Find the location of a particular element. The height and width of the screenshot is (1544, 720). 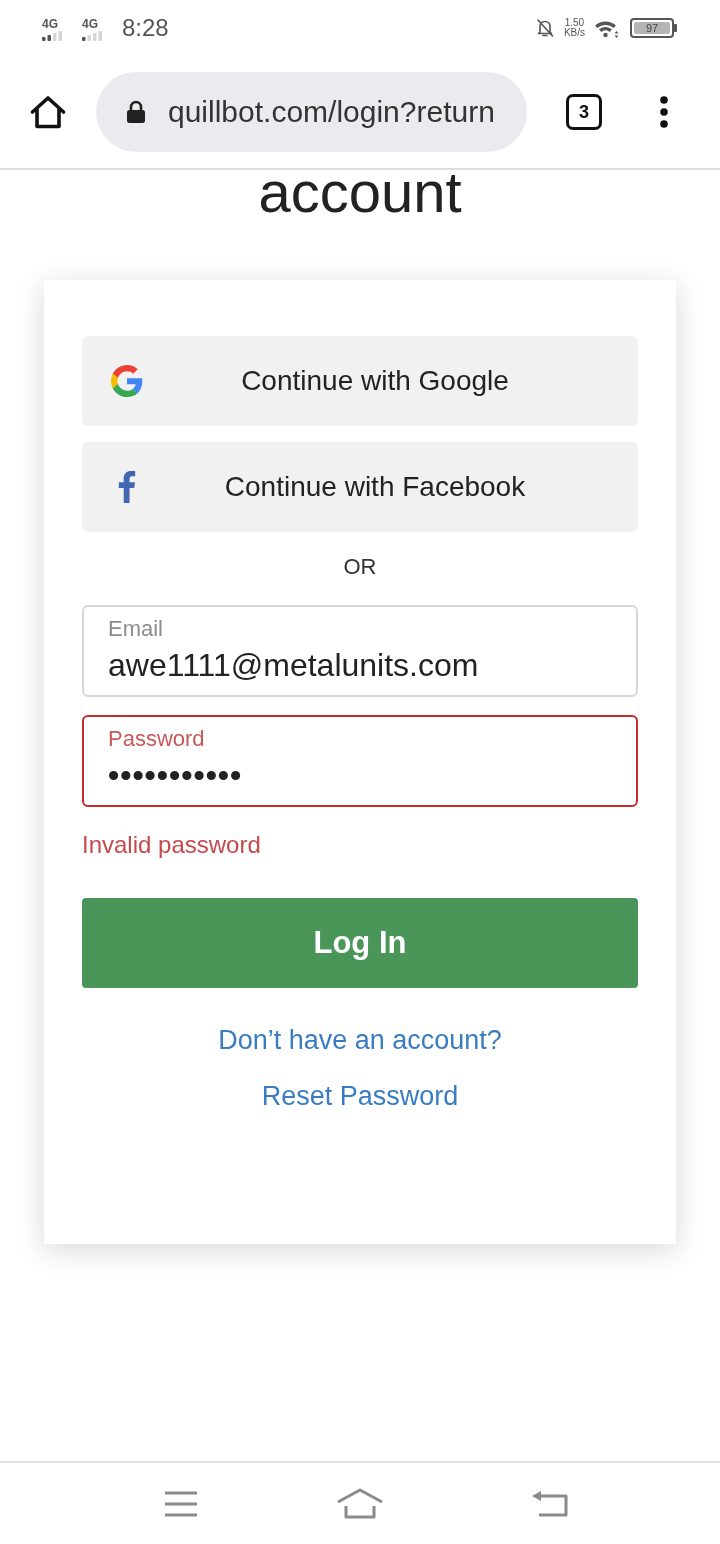

email-field: Email awe1111@metalunits.com is located at coordinates (360, 651).